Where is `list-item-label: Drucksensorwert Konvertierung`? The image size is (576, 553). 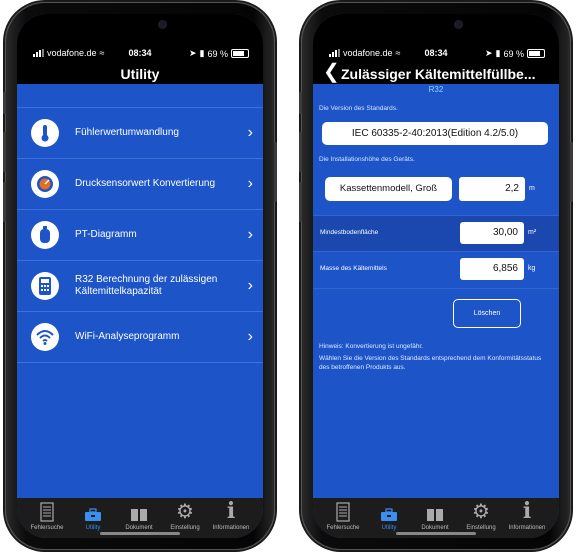 list-item-label: Drucksensorwert Konvertierung is located at coordinates (145, 183).